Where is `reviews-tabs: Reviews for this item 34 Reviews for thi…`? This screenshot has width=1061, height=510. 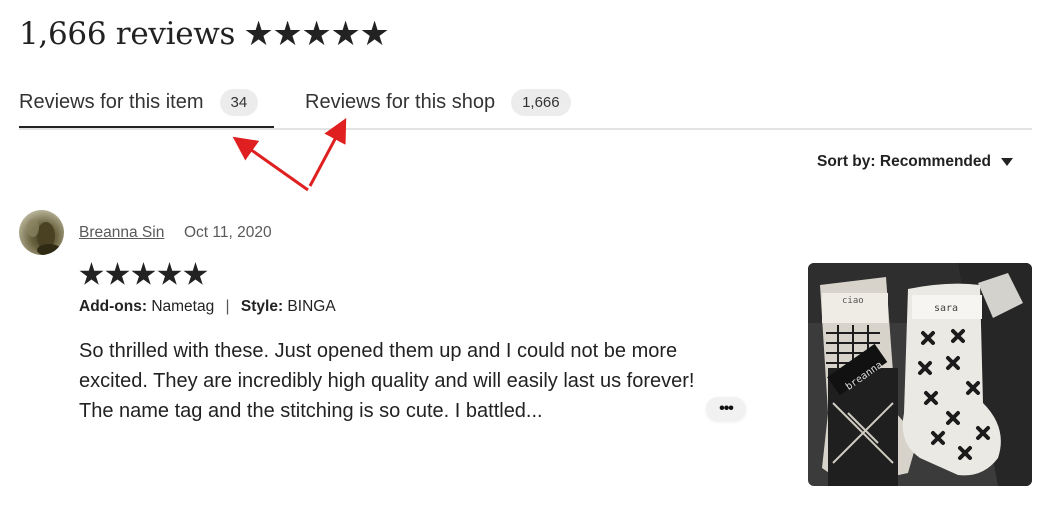
reviews-tabs: Reviews for this item 34 Reviews for thi… is located at coordinates (525, 104).